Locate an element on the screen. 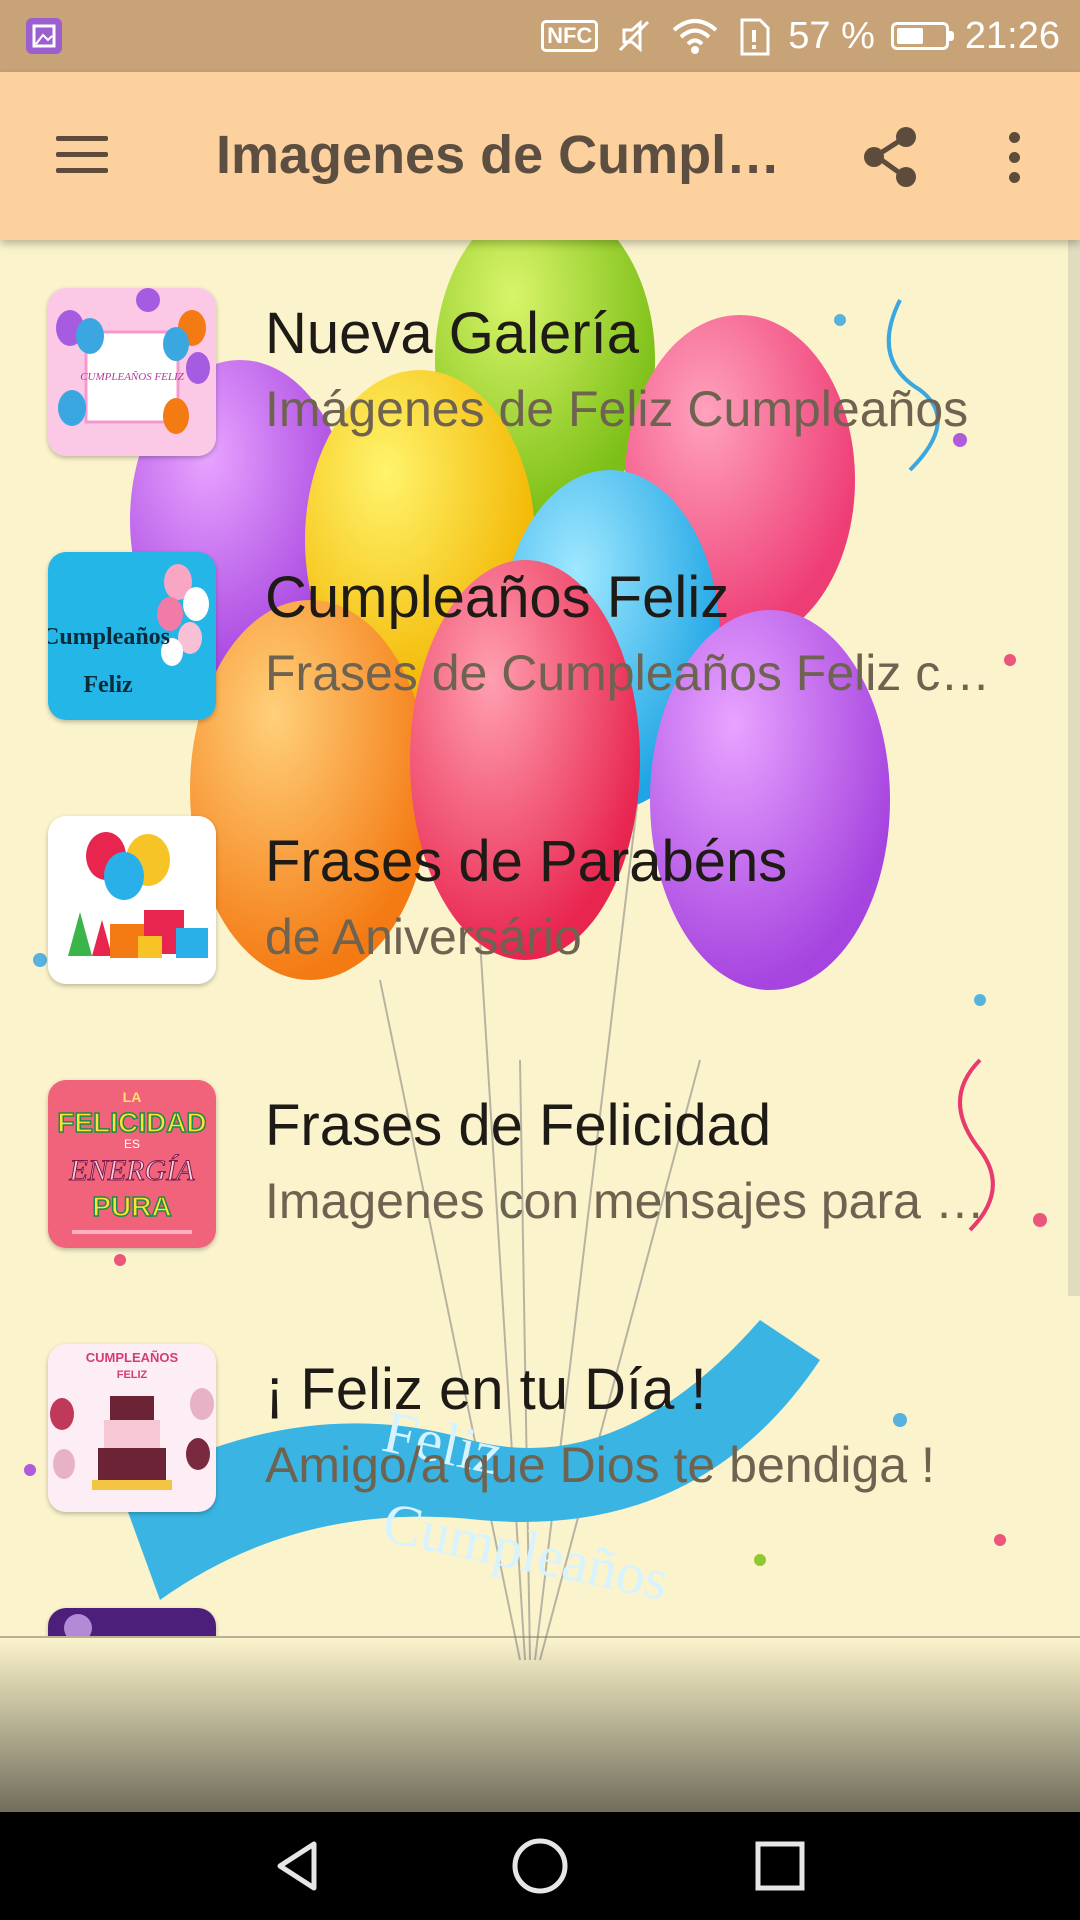  thumb-text-cumpleanos: CUMPLEAÑOS is located at coordinates (132, 1357).